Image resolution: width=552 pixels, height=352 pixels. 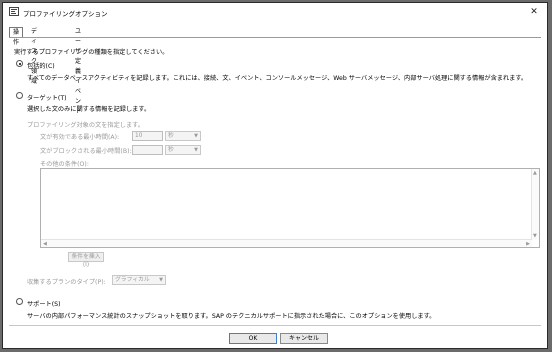 What do you see at coordinates (147, 150) in the screenshot?
I see `min-block-time-input` at bounding box center [147, 150].